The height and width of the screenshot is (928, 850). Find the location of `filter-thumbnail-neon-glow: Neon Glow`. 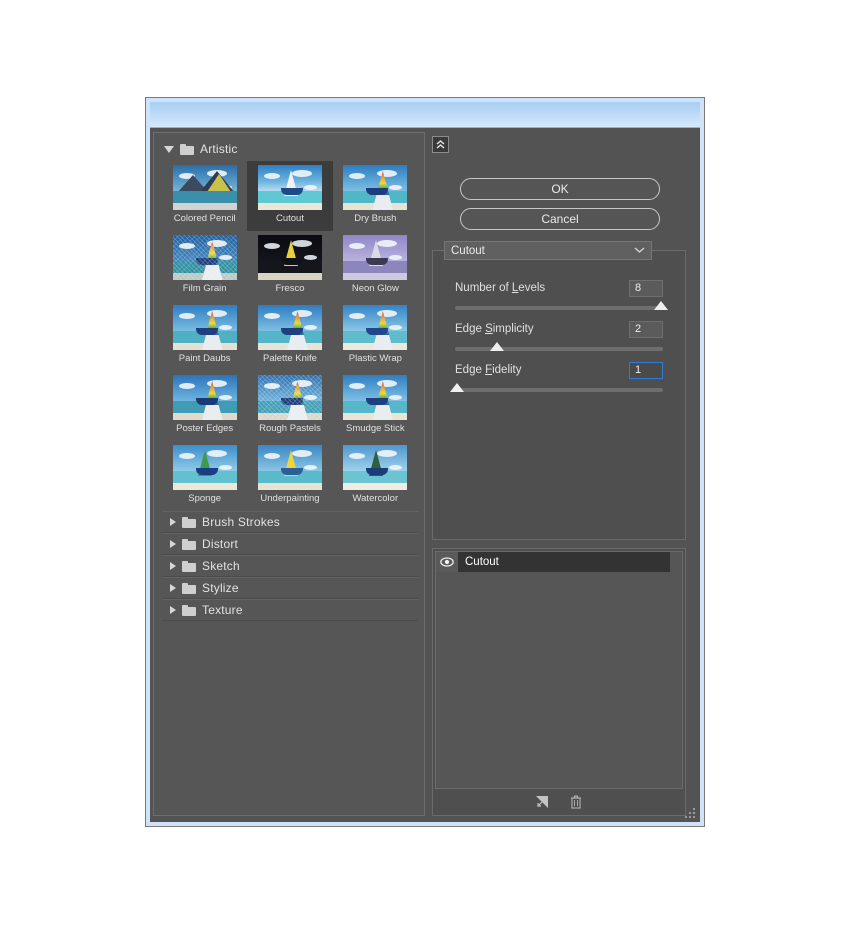

filter-thumbnail-neon-glow: Neon Glow is located at coordinates (375, 266).